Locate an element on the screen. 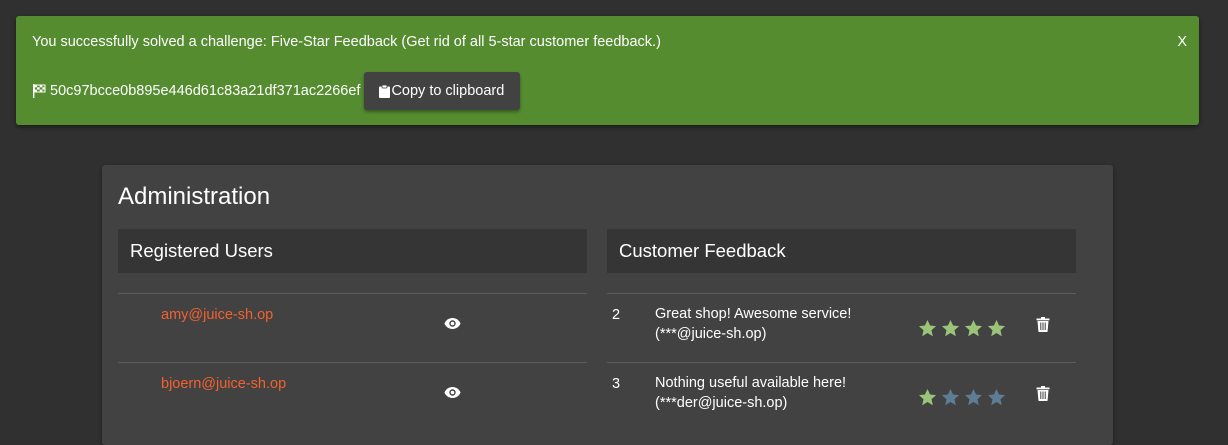  feedback-author: (***@juice-sh.op) is located at coordinates (711, 334).